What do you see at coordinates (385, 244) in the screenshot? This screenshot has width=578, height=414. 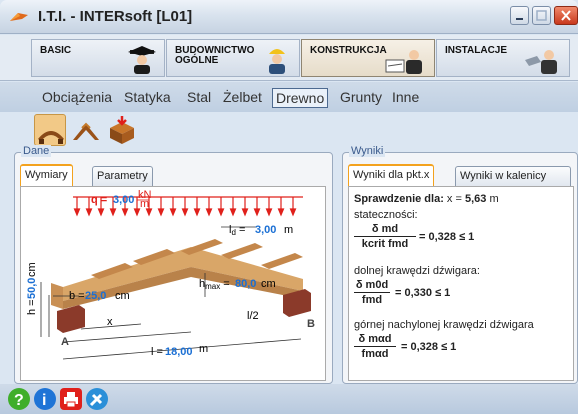 I see `check1-denominator: kcrit fmd` at bounding box center [385, 244].